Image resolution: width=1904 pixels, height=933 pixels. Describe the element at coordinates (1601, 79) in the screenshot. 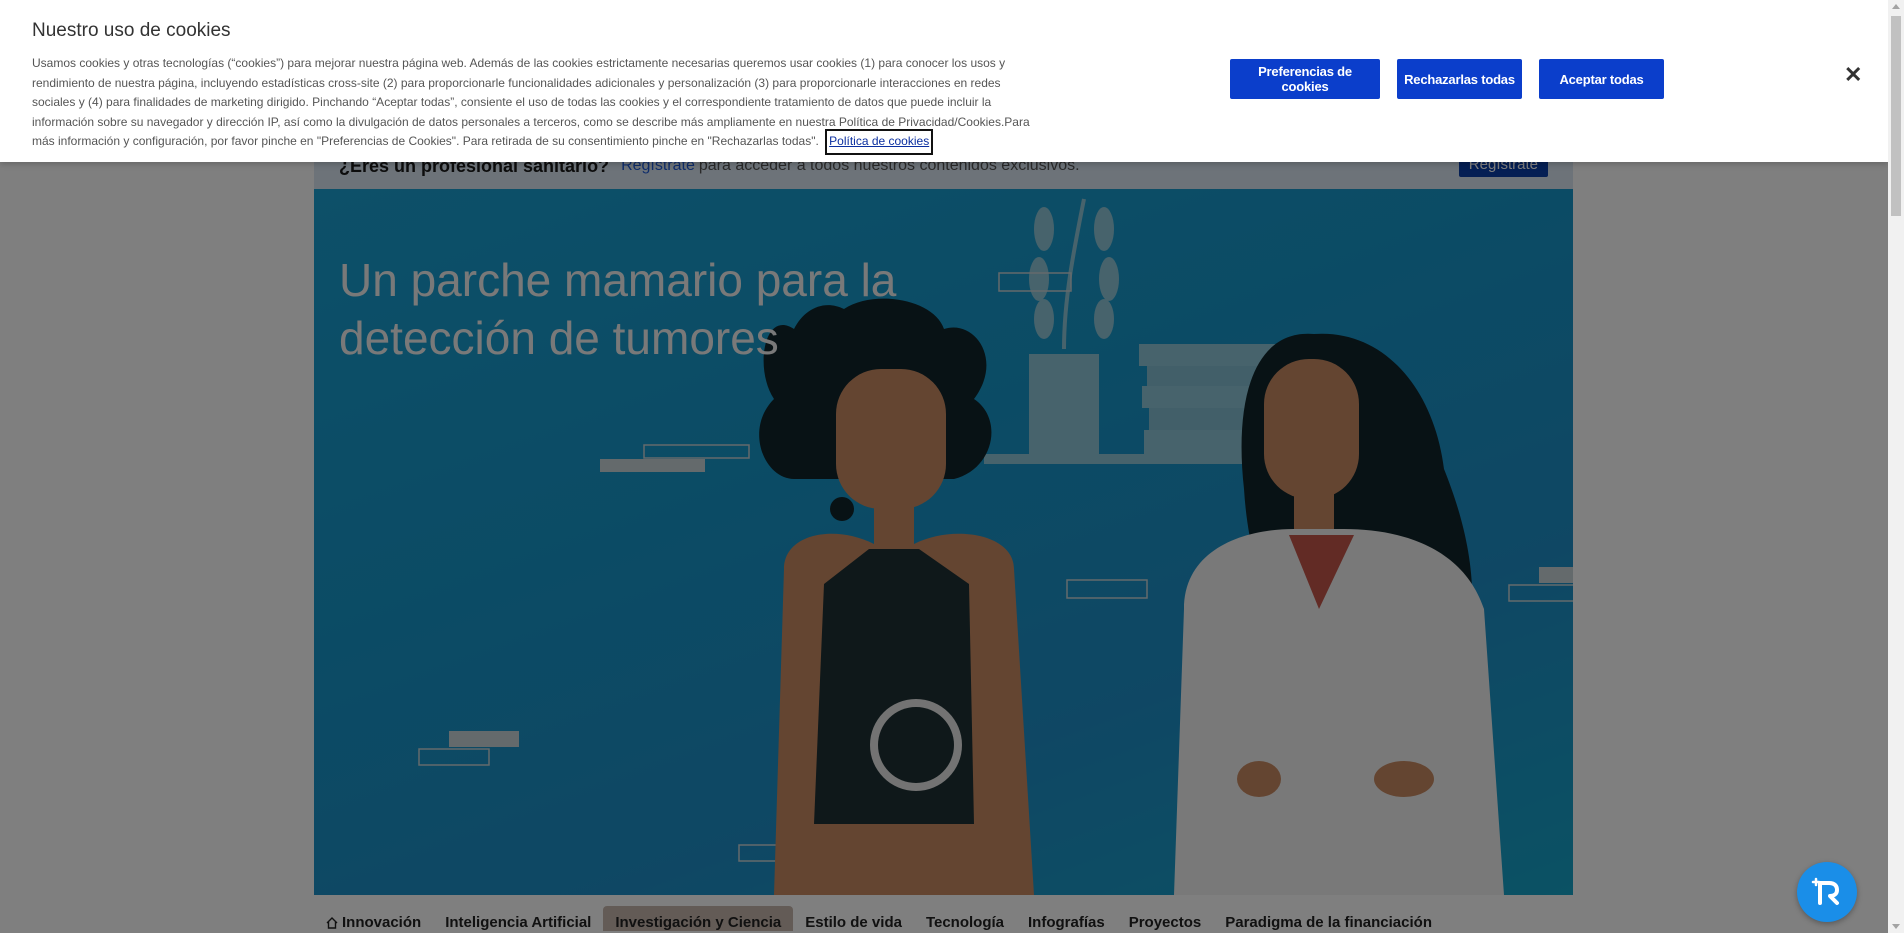

I see `accept-all-button: Aceptar todas` at that location.